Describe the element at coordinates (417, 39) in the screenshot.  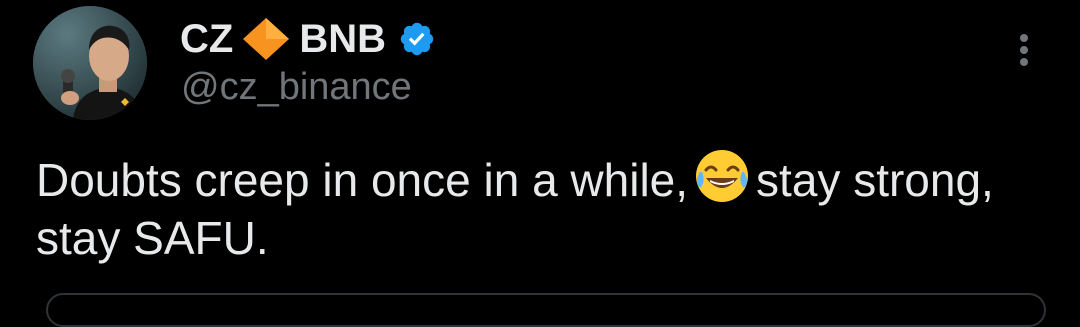
I see `verified-badge-icon` at that location.